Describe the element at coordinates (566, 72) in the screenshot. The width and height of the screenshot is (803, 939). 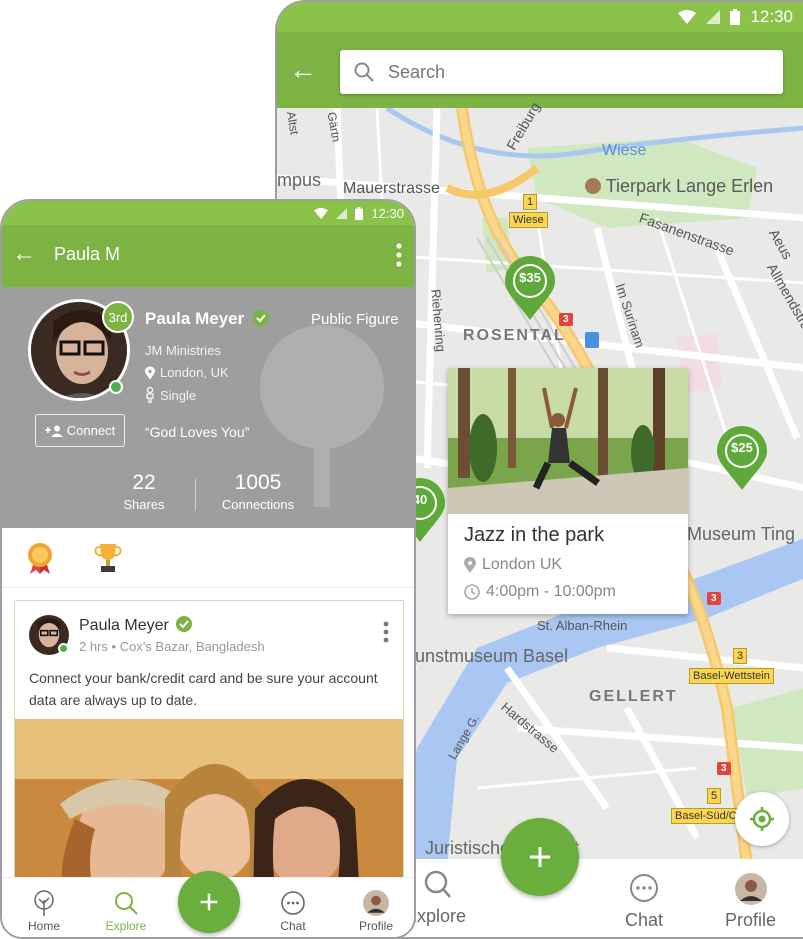
I see `search-input` at that location.